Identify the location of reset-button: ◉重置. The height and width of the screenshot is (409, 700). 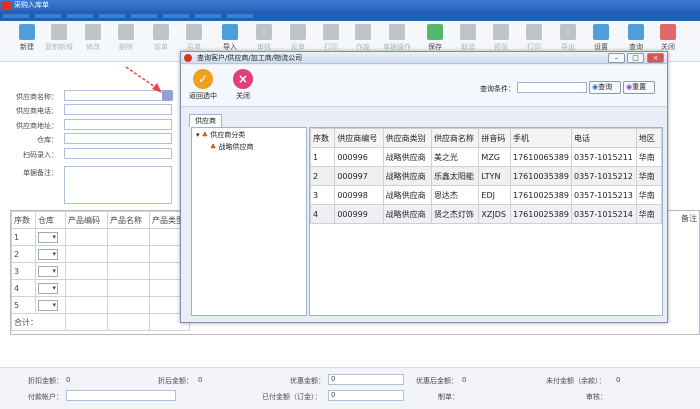
(639, 87).